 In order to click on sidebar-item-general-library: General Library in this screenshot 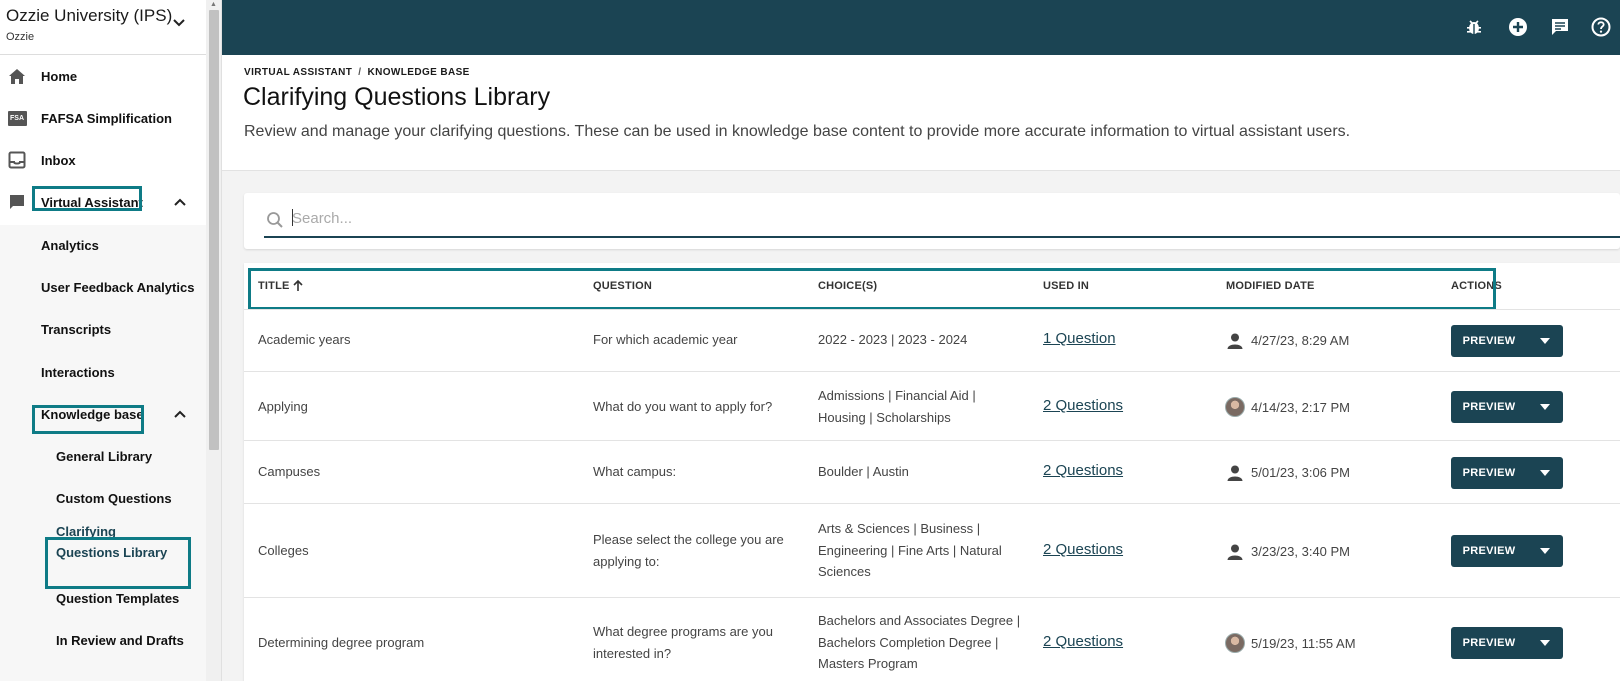, I will do `click(103, 456)`.